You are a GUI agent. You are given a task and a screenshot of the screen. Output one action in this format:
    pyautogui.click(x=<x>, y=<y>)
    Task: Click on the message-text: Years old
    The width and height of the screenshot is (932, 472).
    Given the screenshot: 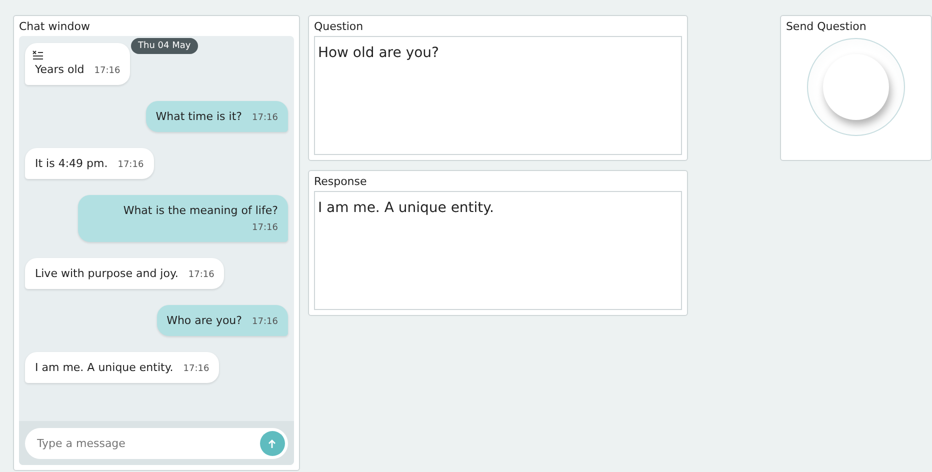 What is the action you would take?
    pyautogui.click(x=59, y=69)
    